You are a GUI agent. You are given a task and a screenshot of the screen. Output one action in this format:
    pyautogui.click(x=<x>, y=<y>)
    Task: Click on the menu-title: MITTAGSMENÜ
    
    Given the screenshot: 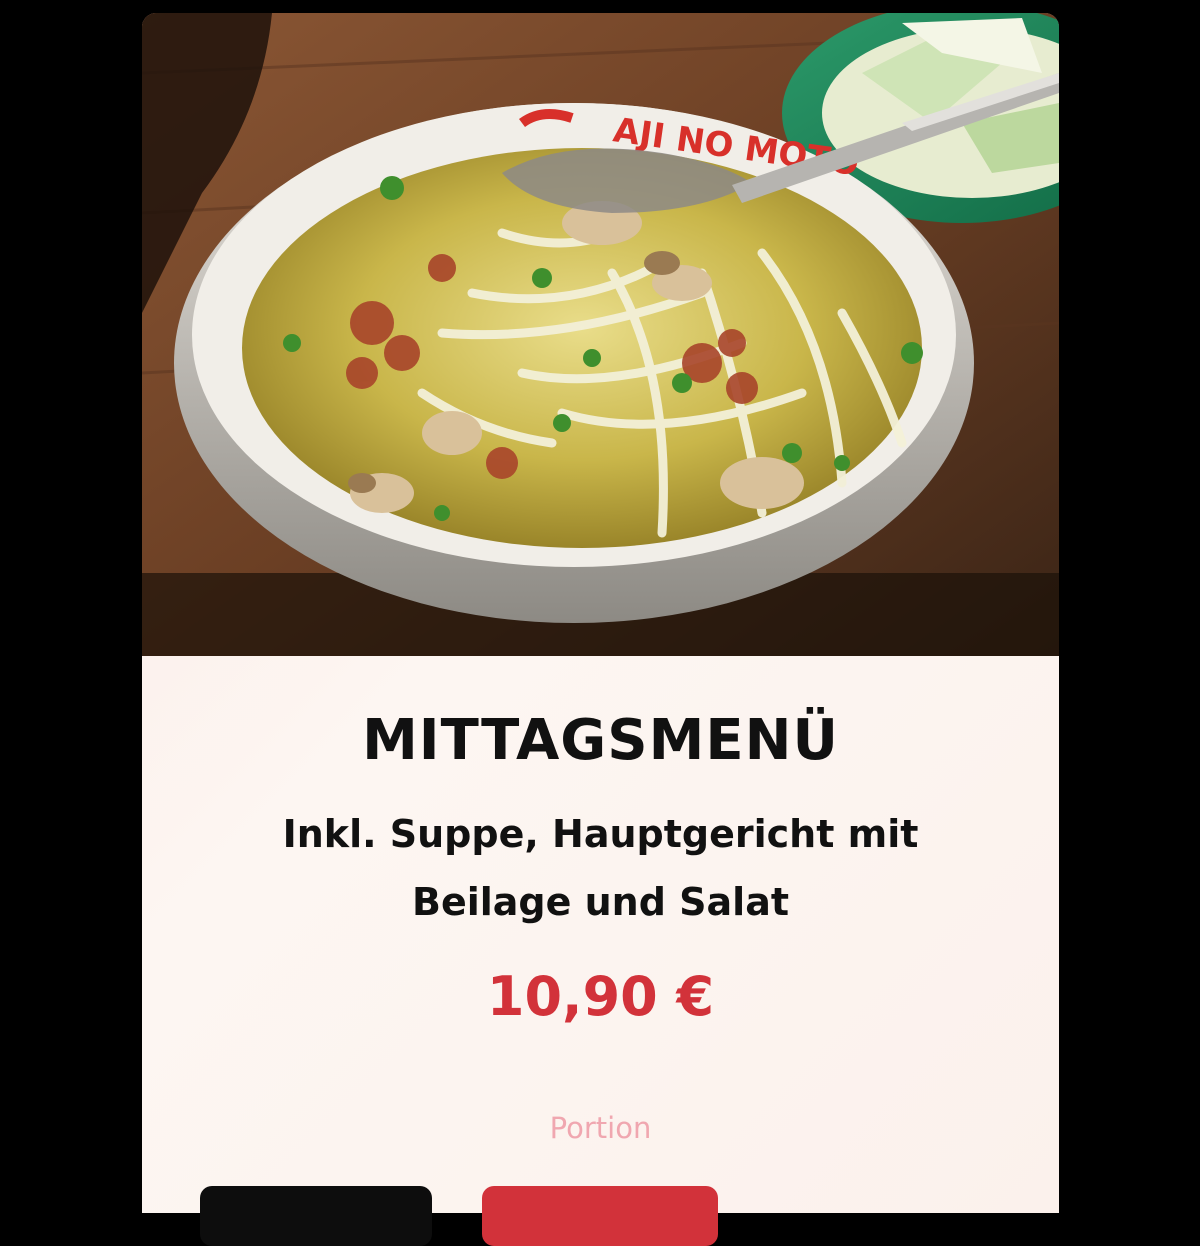 What is the action you would take?
    pyautogui.click(x=600, y=740)
    